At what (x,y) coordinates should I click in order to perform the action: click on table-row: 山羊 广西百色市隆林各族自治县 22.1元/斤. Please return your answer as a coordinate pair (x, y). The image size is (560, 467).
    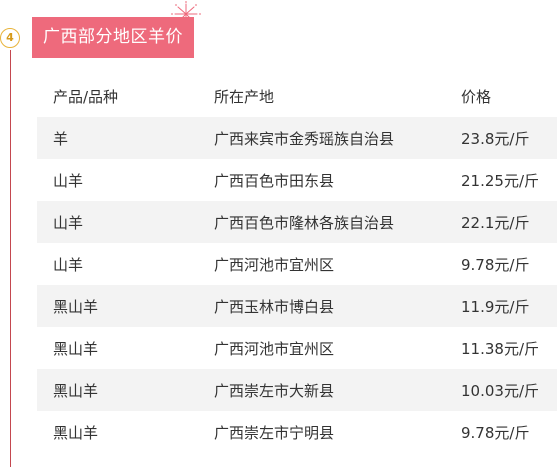
    Looking at the image, I should click on (297, 222).